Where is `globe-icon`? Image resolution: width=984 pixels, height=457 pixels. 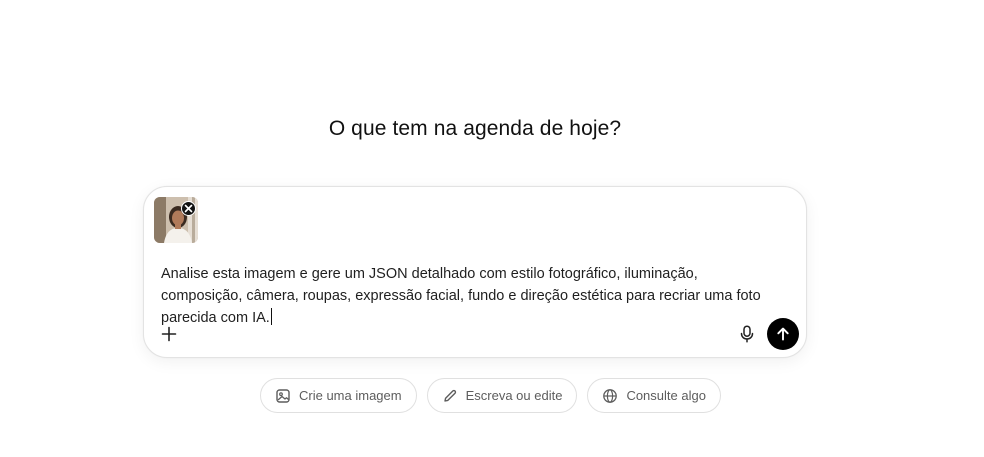 globe-icon is located at coordinates (610, 396).